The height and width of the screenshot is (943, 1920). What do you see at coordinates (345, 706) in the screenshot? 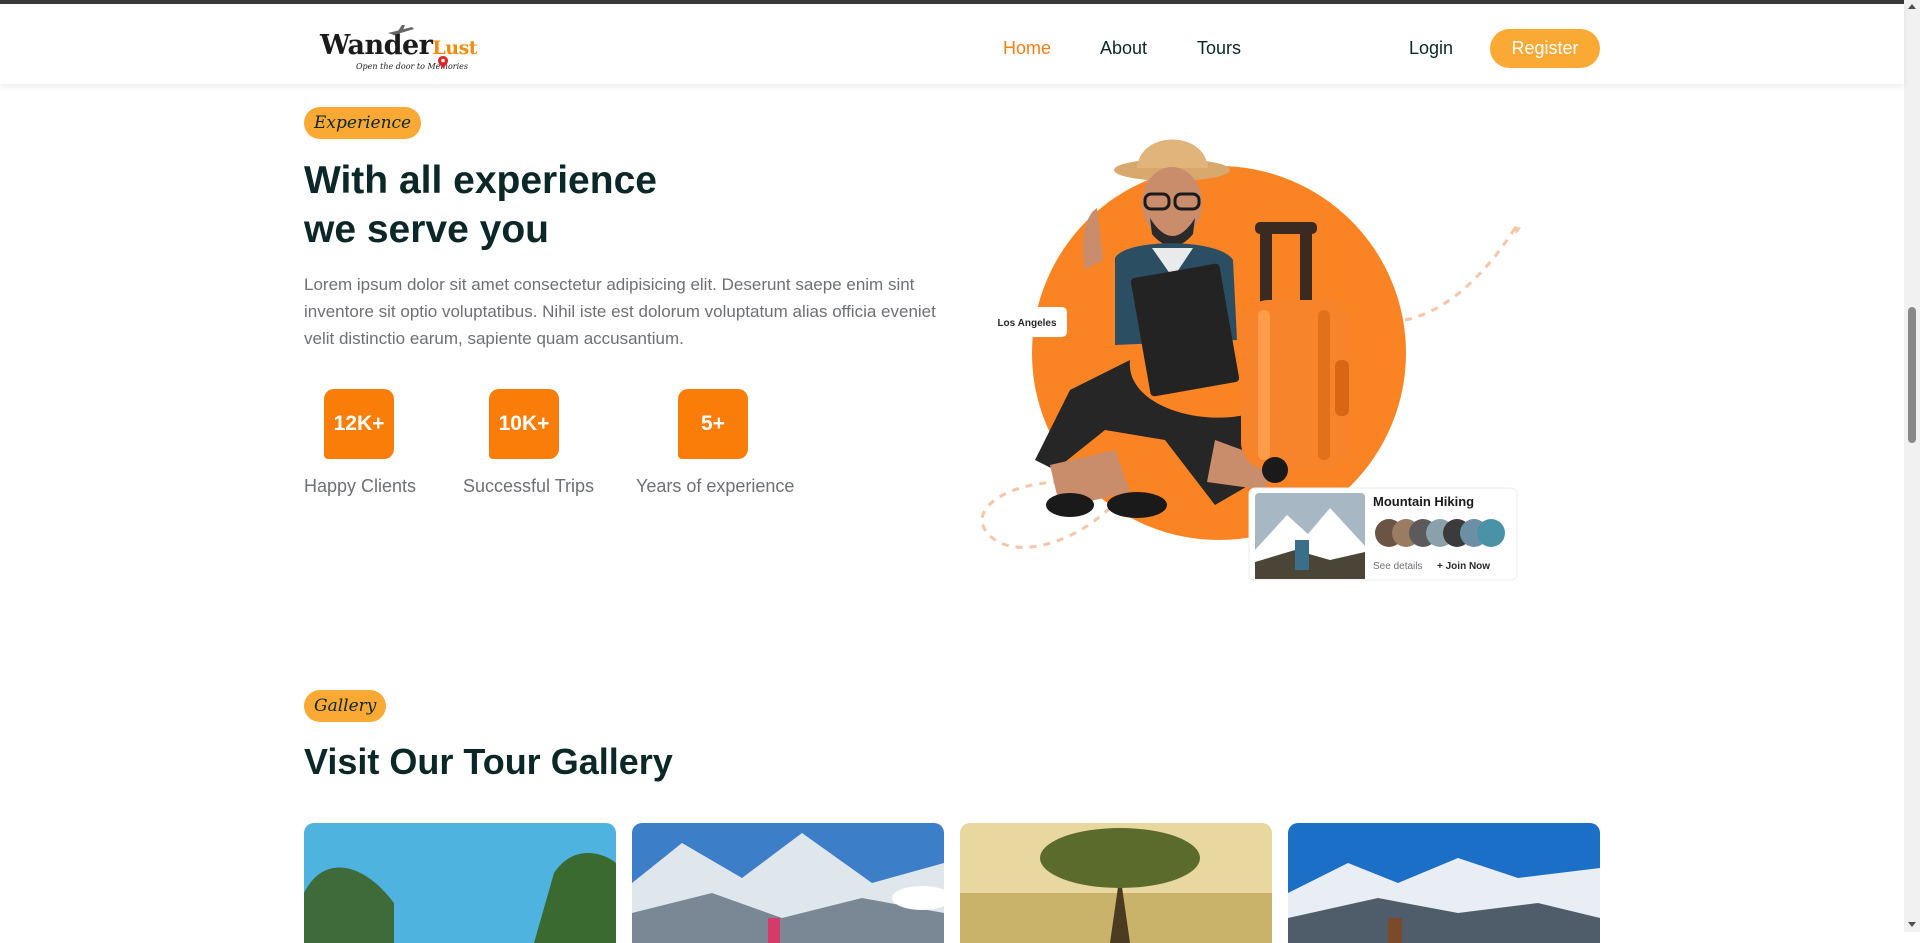
I see `gallery-badge: Gallery` at bounding box center [345, 706].